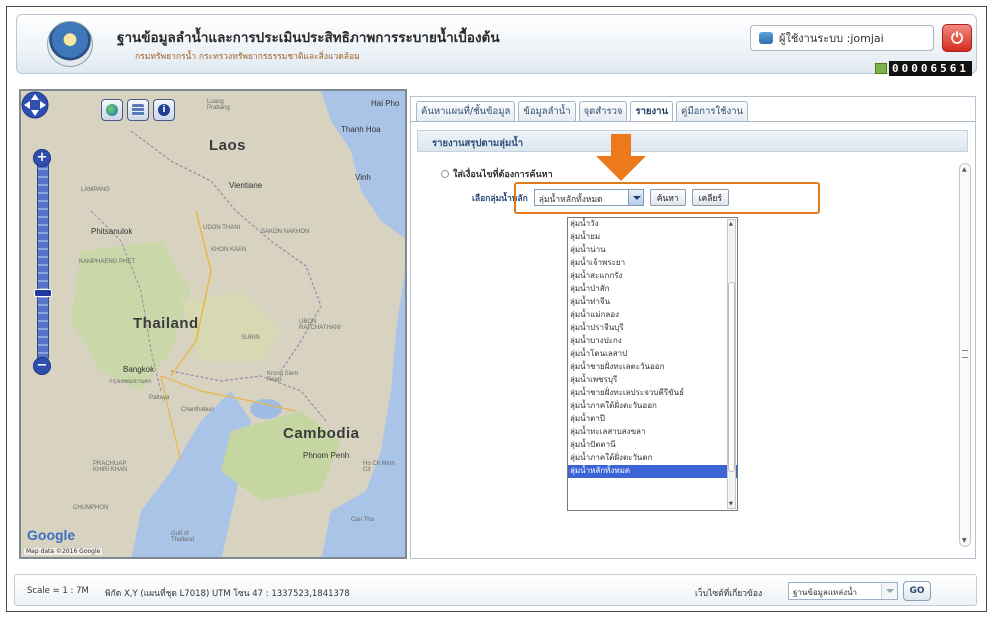  What do you see at coordinates (731, 377) in the screenshot?
I see `dropdown-scroll-thumb` at bounding box center [731, 377].